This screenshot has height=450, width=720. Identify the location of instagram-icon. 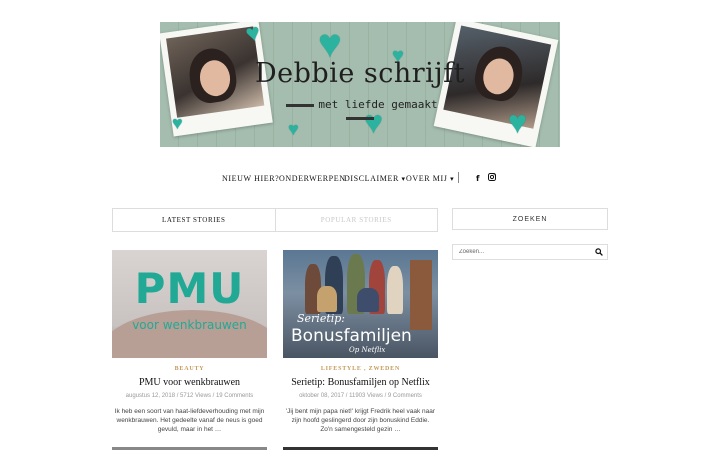
(492, 178).